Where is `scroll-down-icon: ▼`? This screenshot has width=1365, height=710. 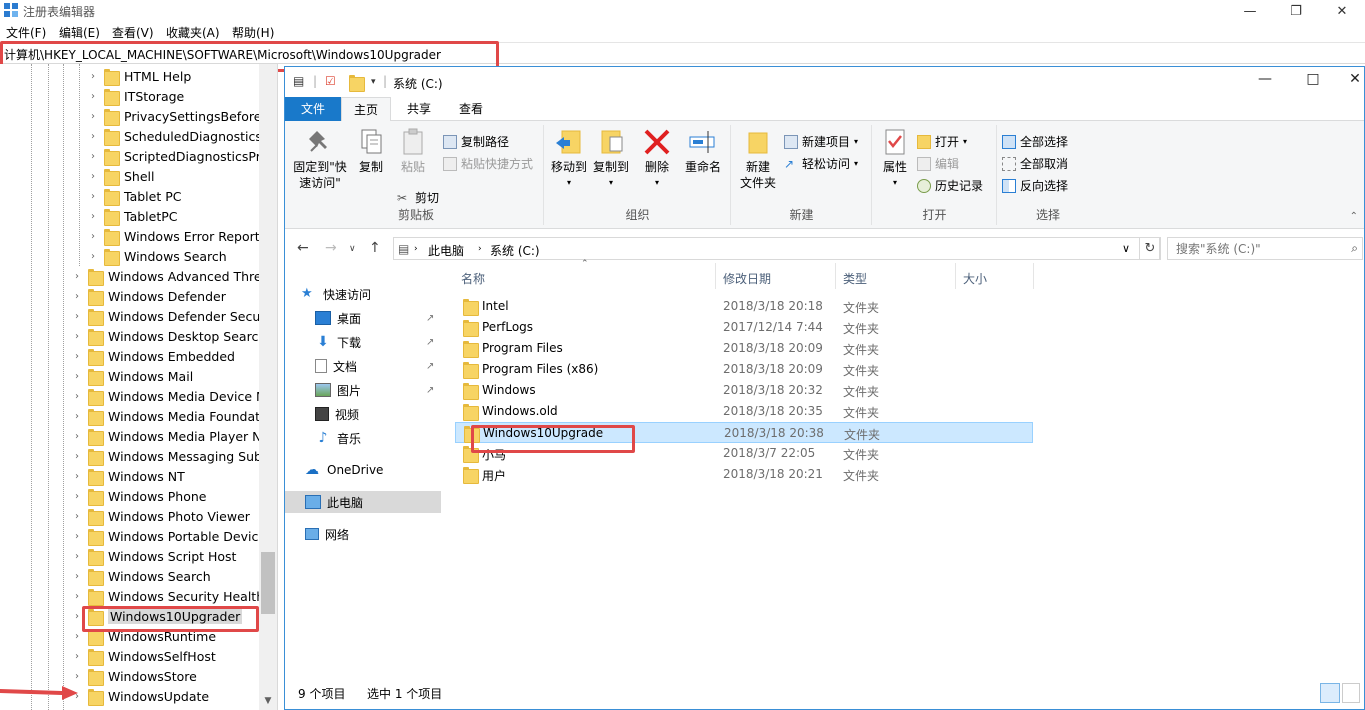
scroll-down-icon: ▼ is located at coordinates (268, 702).